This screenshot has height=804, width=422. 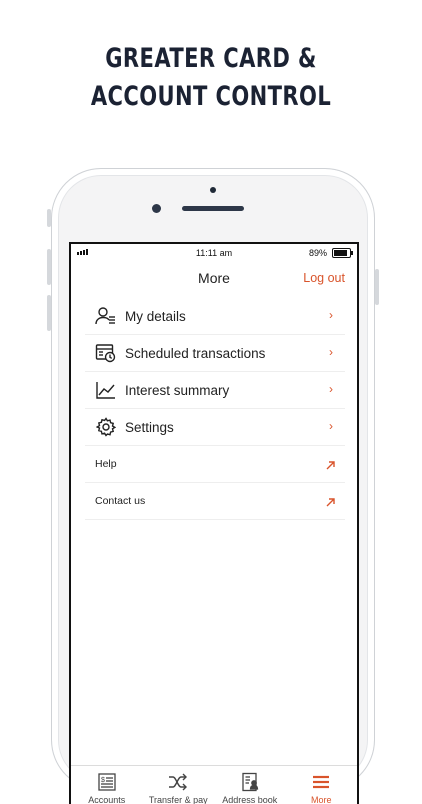 What do you see at coordinates (377, 287) in the screenshot?
I see `power-button` at bounding box center [377, 287].